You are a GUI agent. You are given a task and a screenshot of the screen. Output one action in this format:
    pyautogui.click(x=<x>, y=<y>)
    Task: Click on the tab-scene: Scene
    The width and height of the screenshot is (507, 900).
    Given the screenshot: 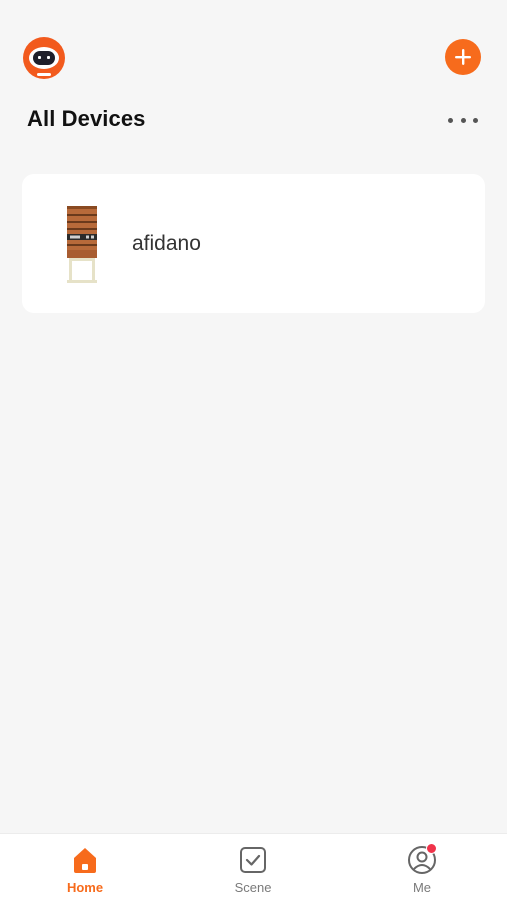 What is the action you would take?
    pyautogui.click(x=253, y=869)
    